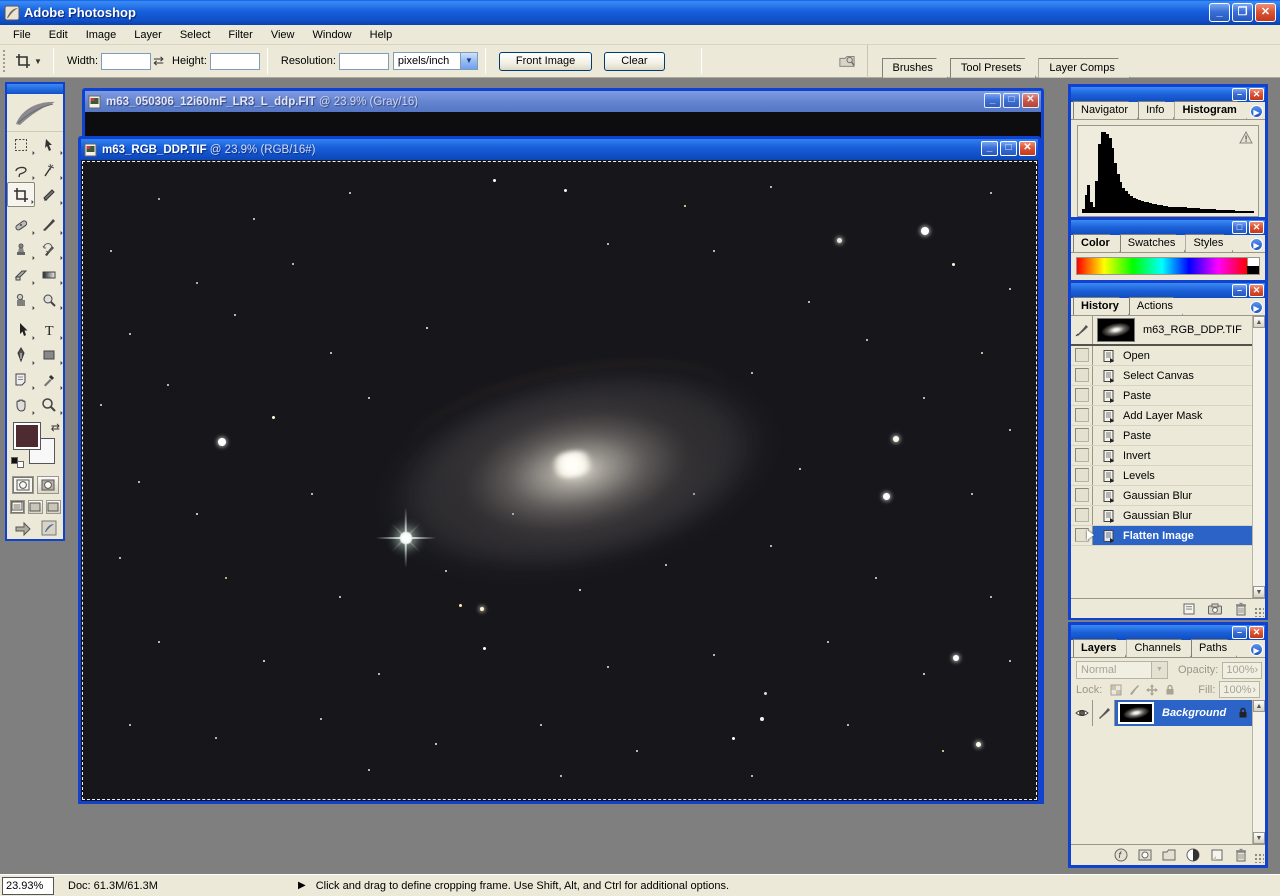  I want to click on add-layer-mask-icon, so click(1145, 855).